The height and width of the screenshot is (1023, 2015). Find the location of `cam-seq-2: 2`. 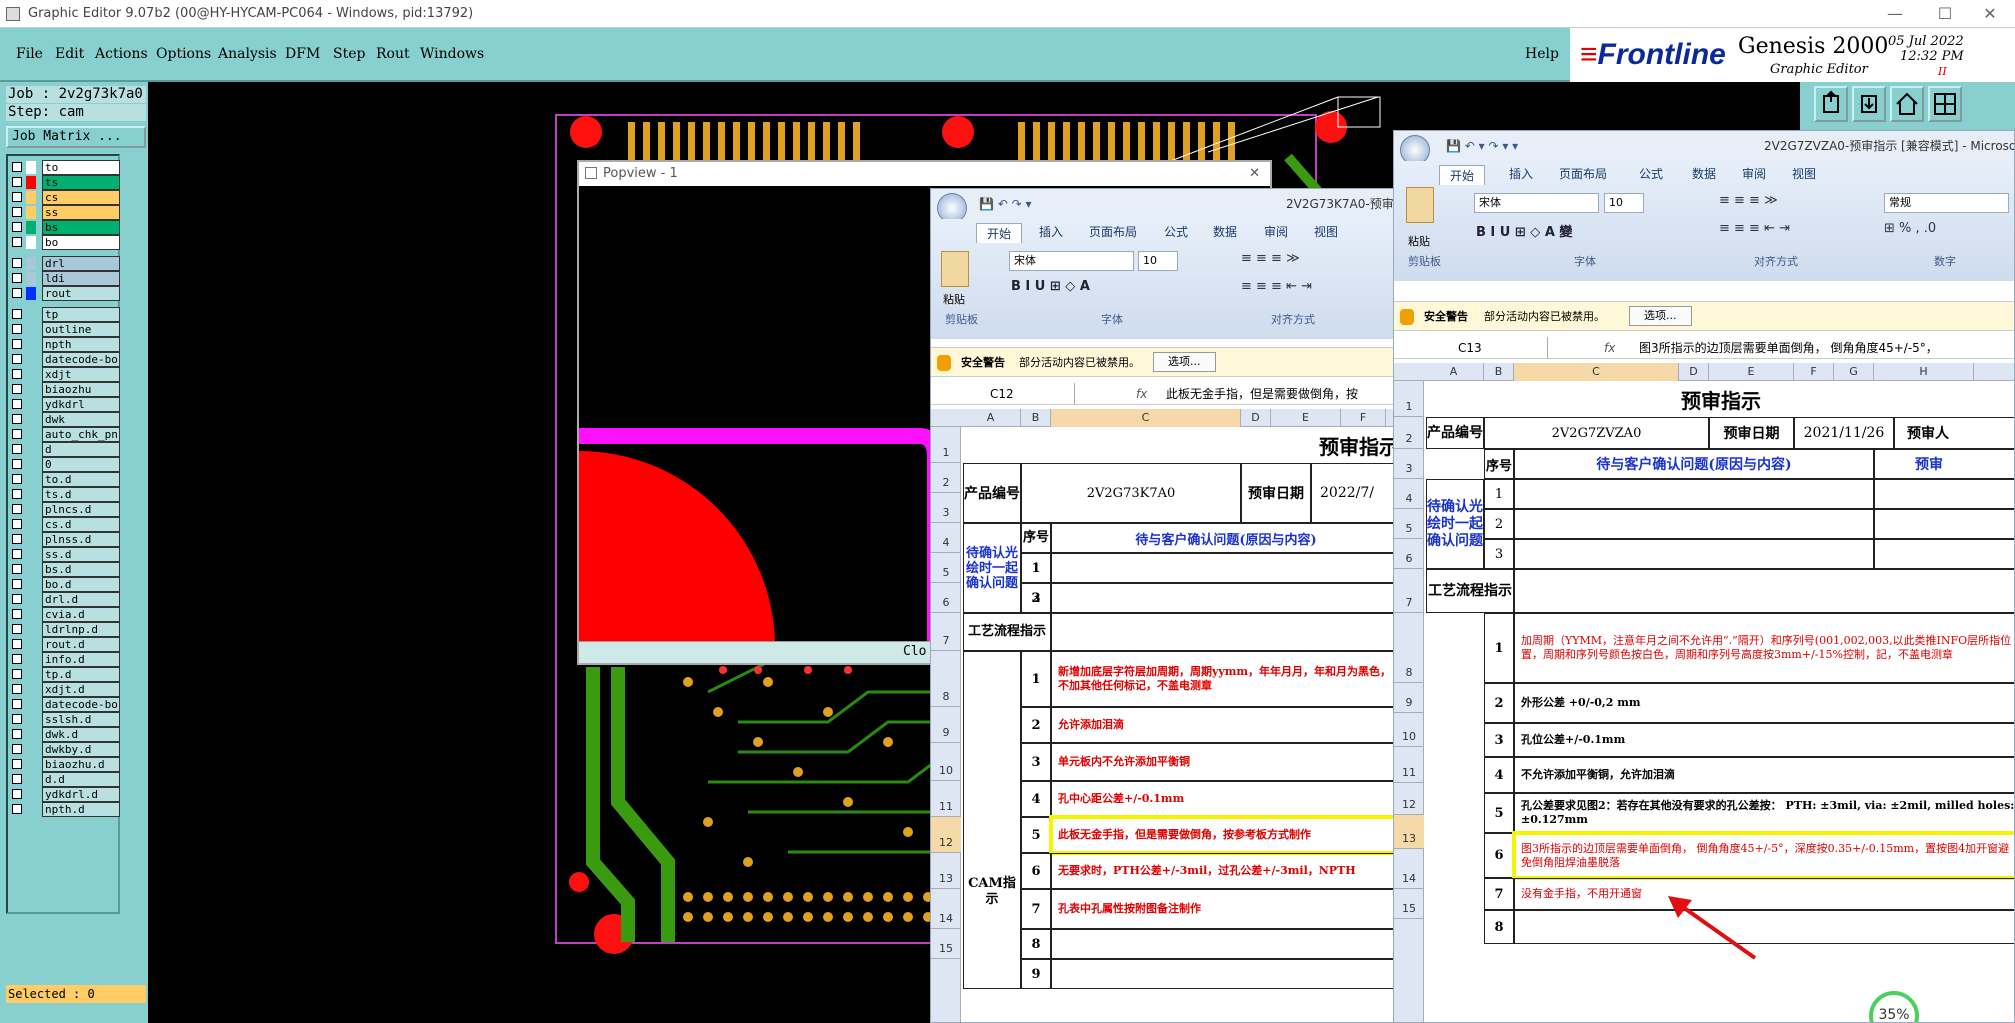

cam-seq-2: 2 is located at coordinates (1499, 703).